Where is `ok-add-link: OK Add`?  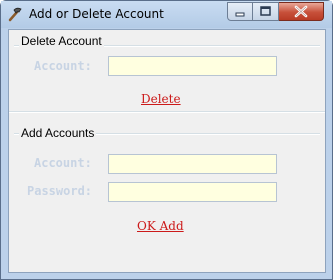 ok-add-link: OK Add is located at coordinates (160, 226).